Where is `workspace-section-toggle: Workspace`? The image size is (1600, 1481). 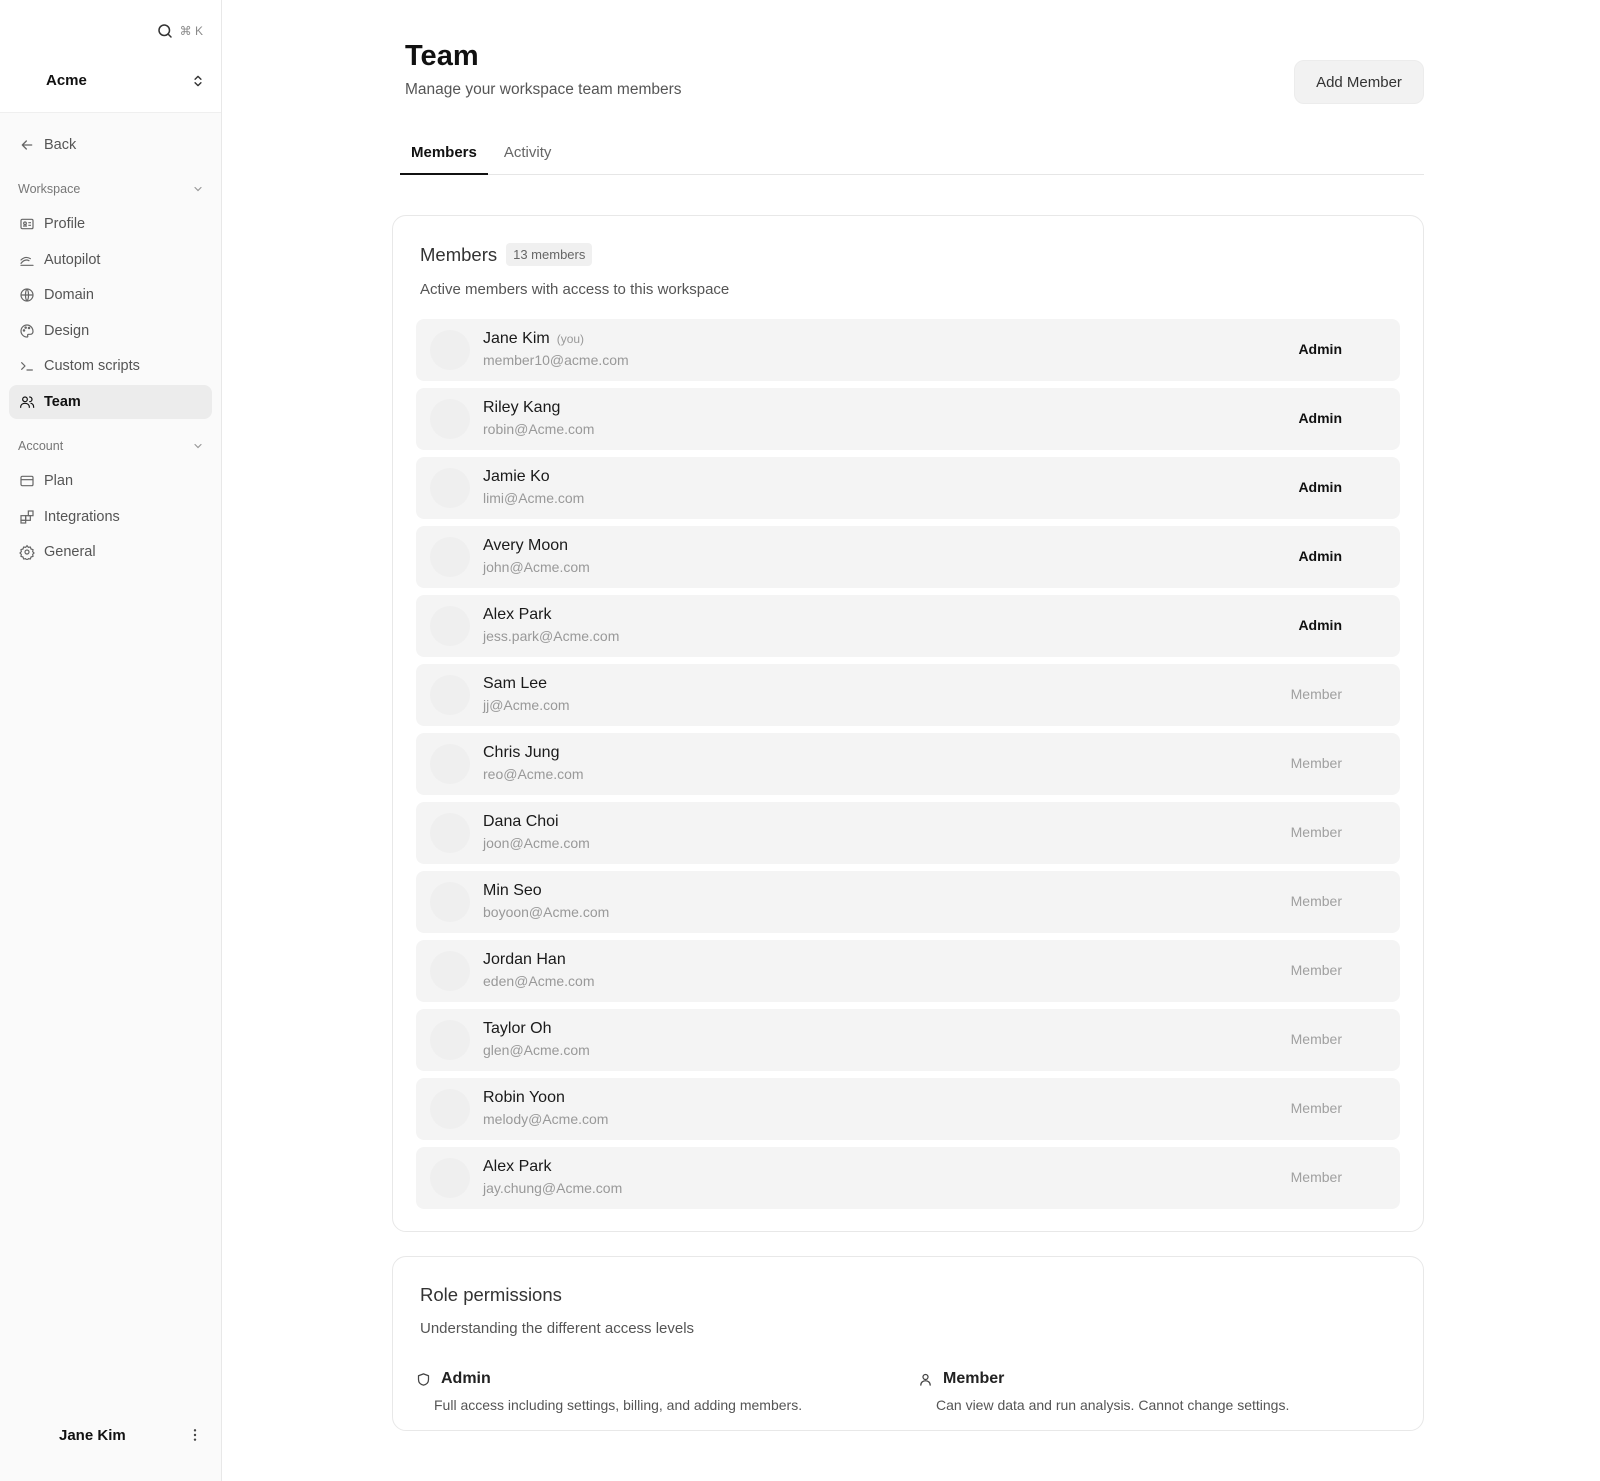
workspace-section-toggle: Workspace is located at coordinates (110, 189).